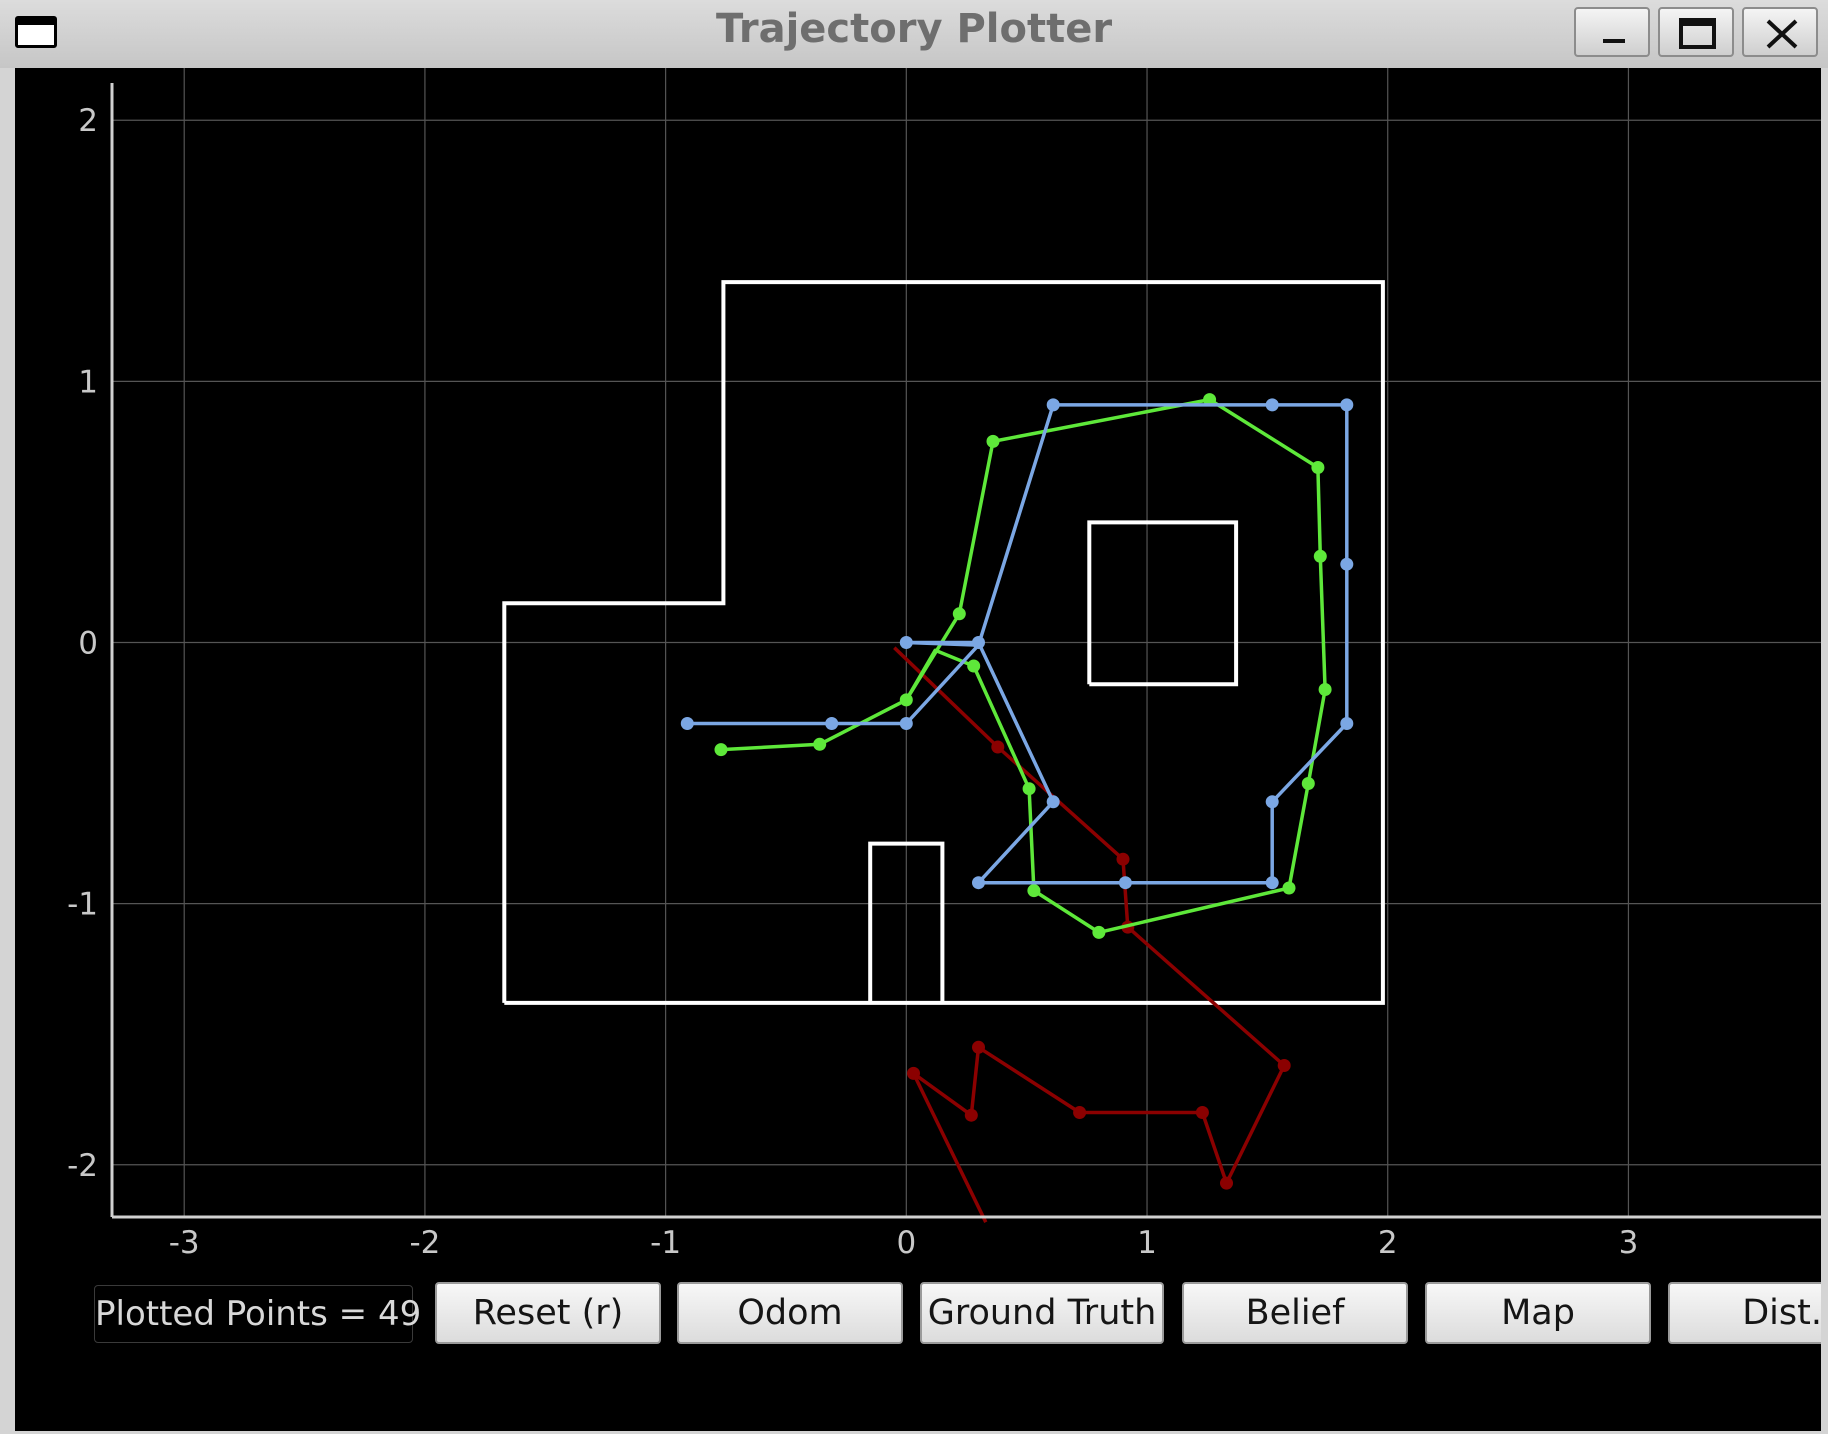 This screenshot has width=1828, height=1434. What do you see at coordinates (184, 1243) in the screenshot?
I see `x-tick-label: -3` at bounding box center [184, 1243].